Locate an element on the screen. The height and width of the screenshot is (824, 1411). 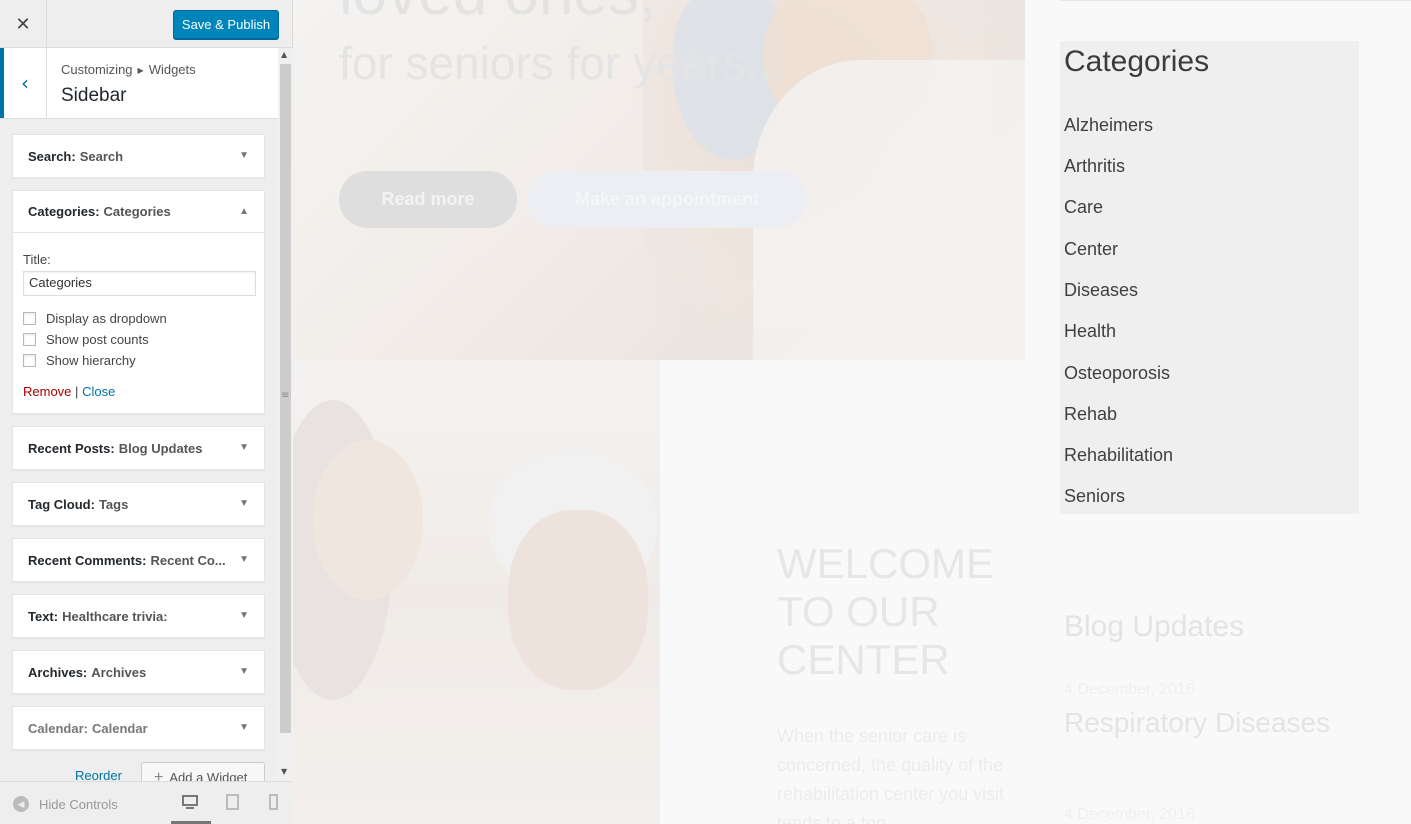
widget-header: Search: Search ▼ is located at coordinates (138, 156).